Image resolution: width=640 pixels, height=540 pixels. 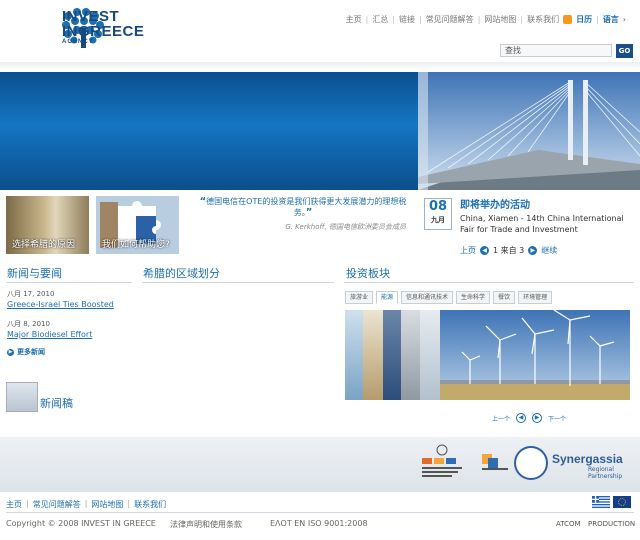 What do you see at coordinates (49, 334) in the screenshot?
I see `news-link: Major Biodiesel Effort` at bounding box center [49, 334].